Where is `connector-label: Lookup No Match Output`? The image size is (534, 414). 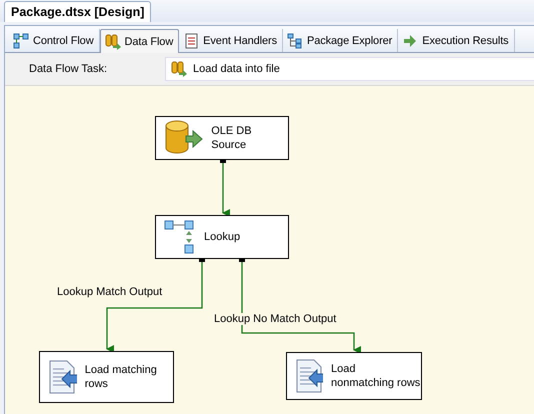 connector-label: Lookup No Match Output is located at coordinates (275, 319).